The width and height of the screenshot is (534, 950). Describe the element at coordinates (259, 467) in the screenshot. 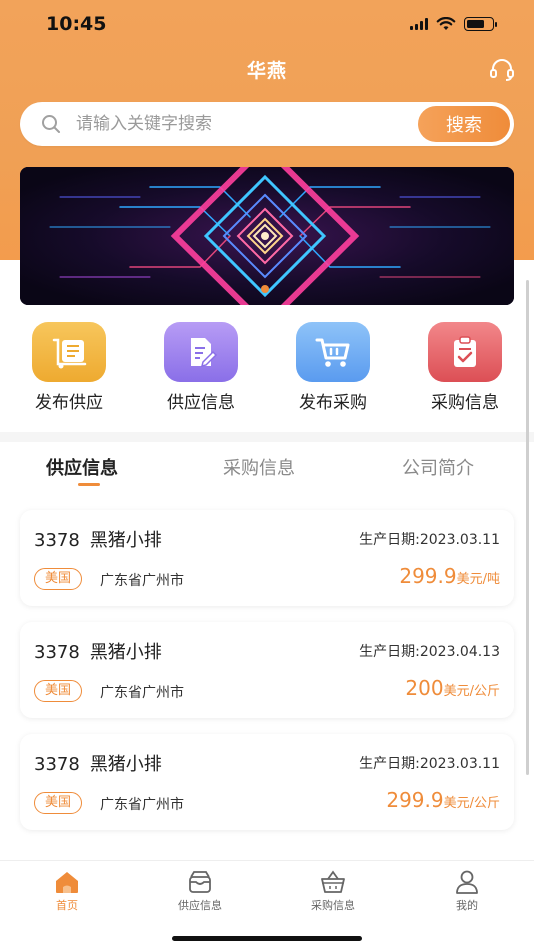

I see `tab-purchase-info: 采购信息` at that location.